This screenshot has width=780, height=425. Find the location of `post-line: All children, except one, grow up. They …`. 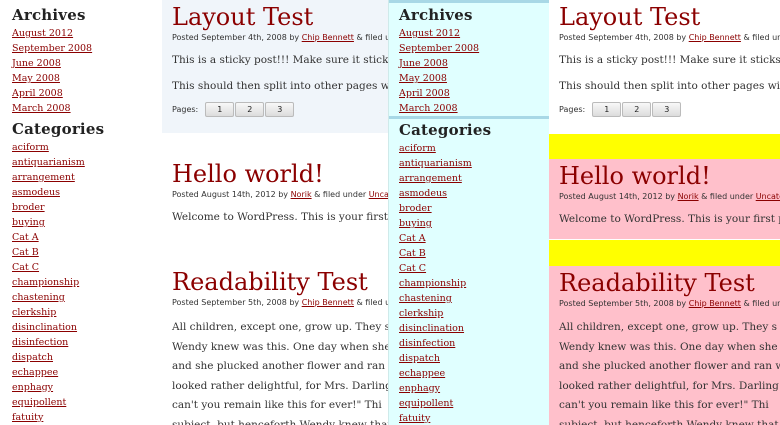

post-line: All children, except one, grow up. They … is located at coordinates (280, 327).